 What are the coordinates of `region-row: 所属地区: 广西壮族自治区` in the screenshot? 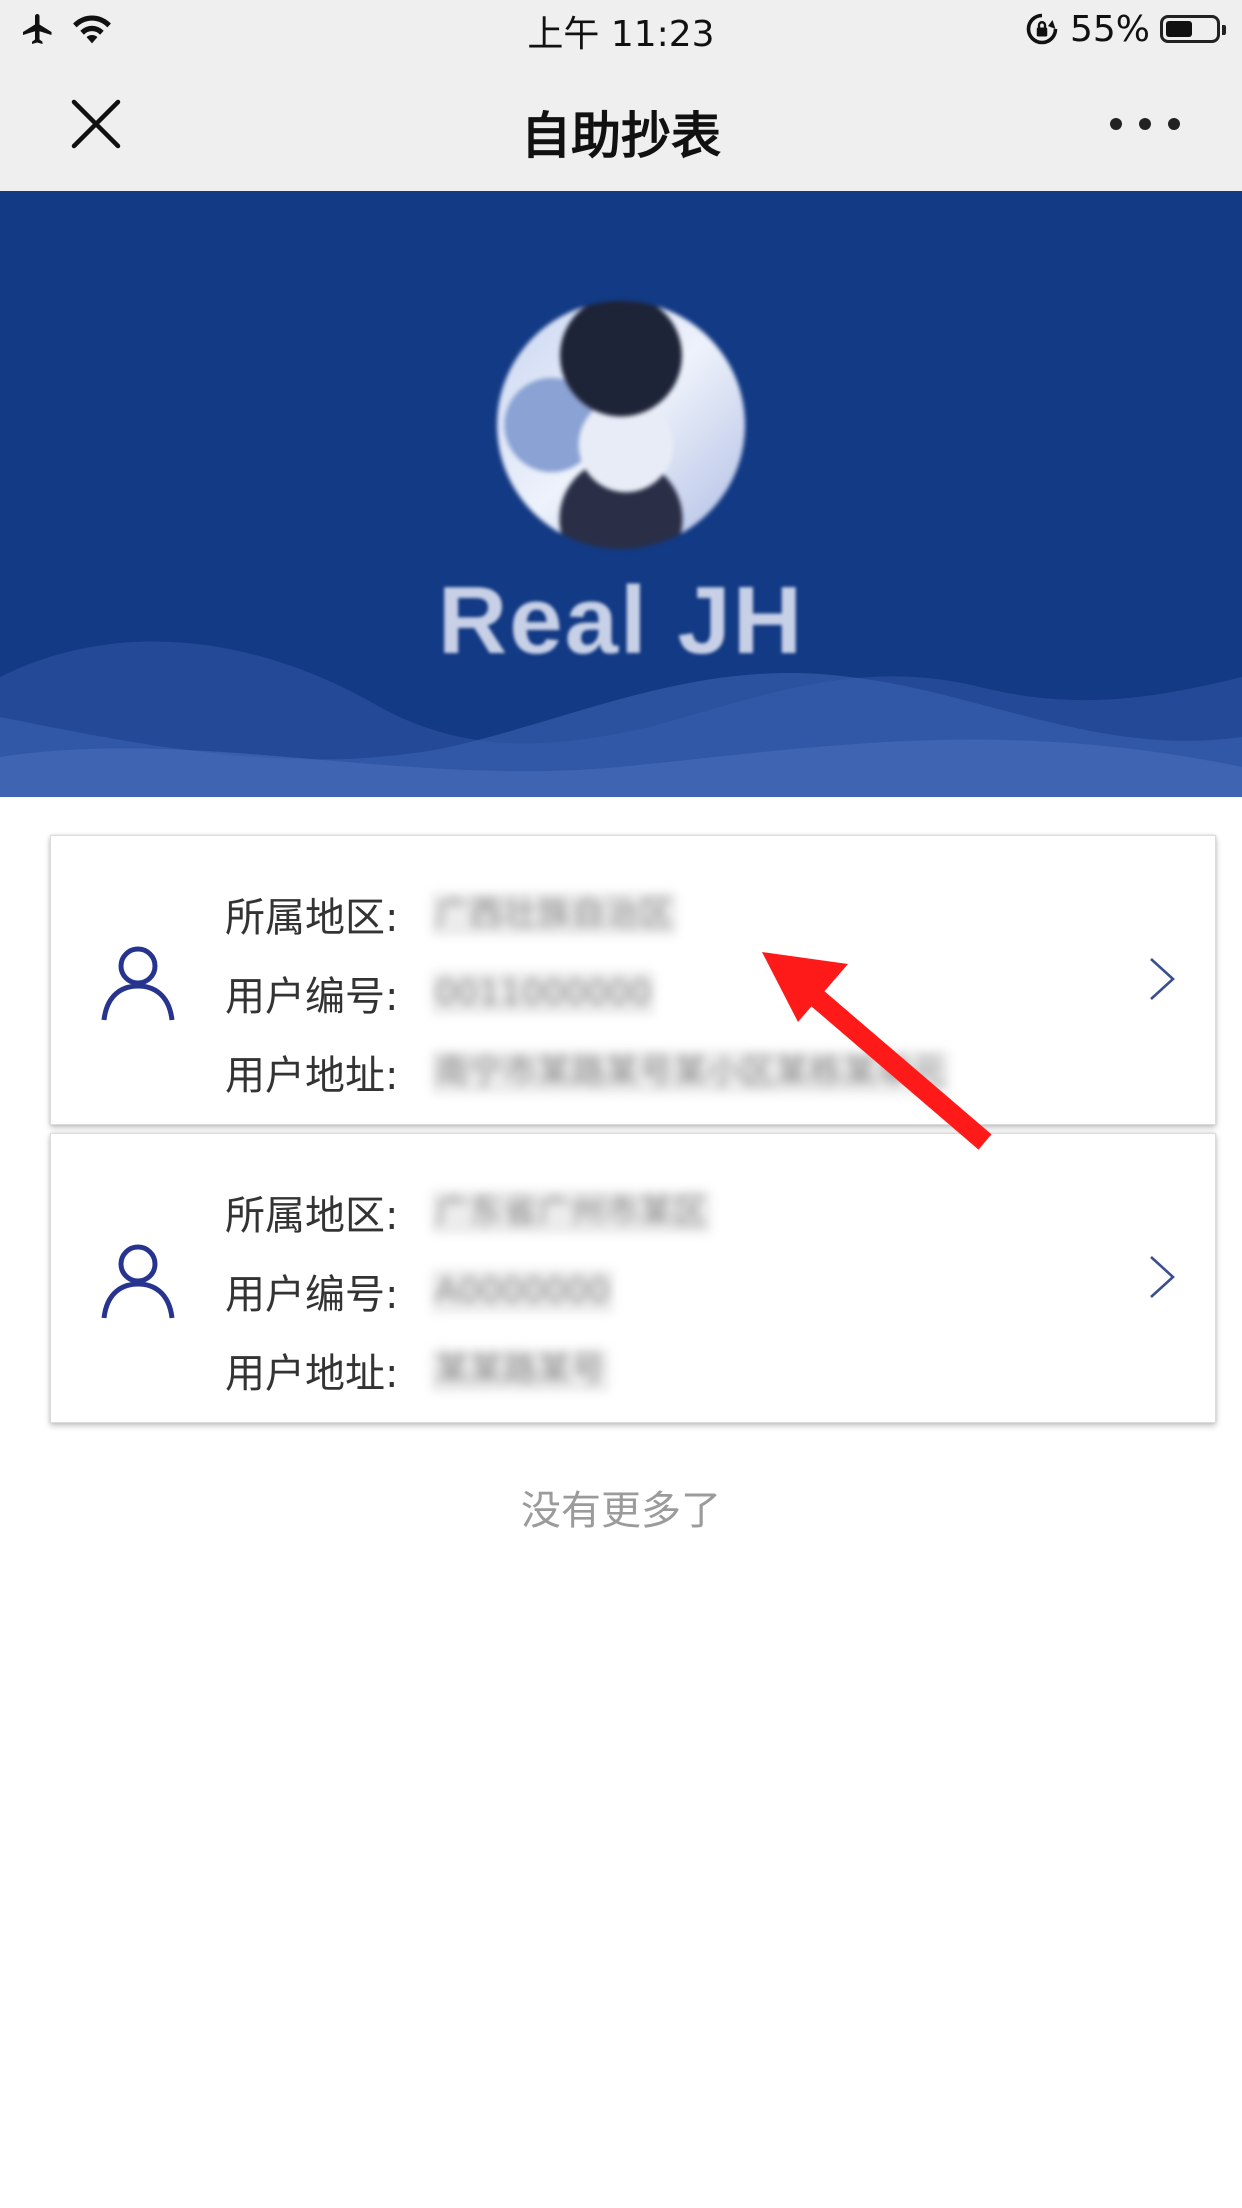 It's located at (587, 913).